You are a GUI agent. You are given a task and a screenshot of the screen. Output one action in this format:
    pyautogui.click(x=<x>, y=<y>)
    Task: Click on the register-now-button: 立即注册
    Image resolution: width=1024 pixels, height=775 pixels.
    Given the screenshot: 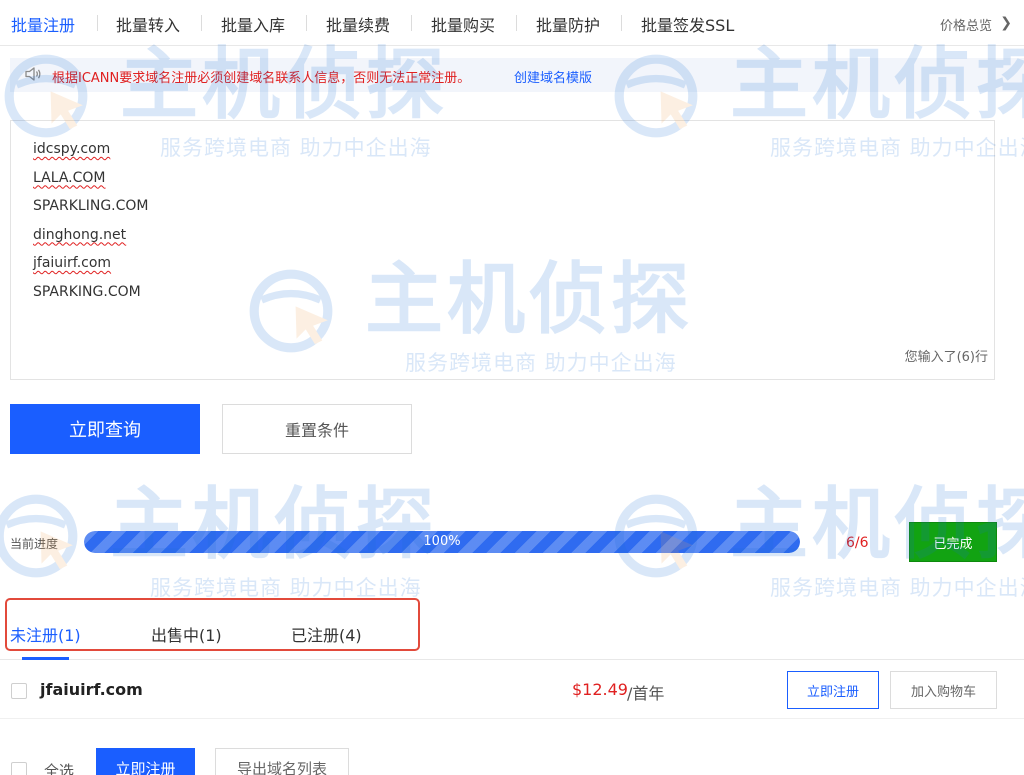 What is the action you would take?
    pyautogui.click(x=833, y=690)
    